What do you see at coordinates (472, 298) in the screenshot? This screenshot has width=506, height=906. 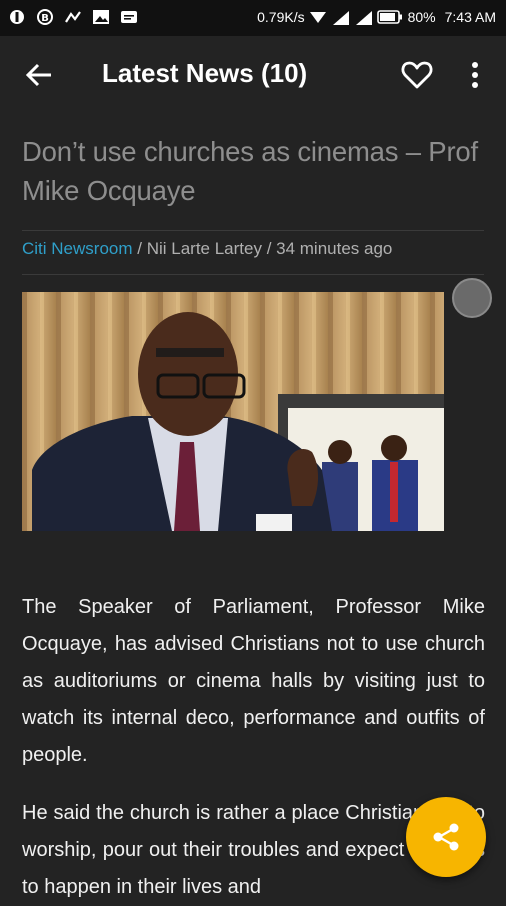 I see `scrollbar-thumb` at bounding box center [472, 298].